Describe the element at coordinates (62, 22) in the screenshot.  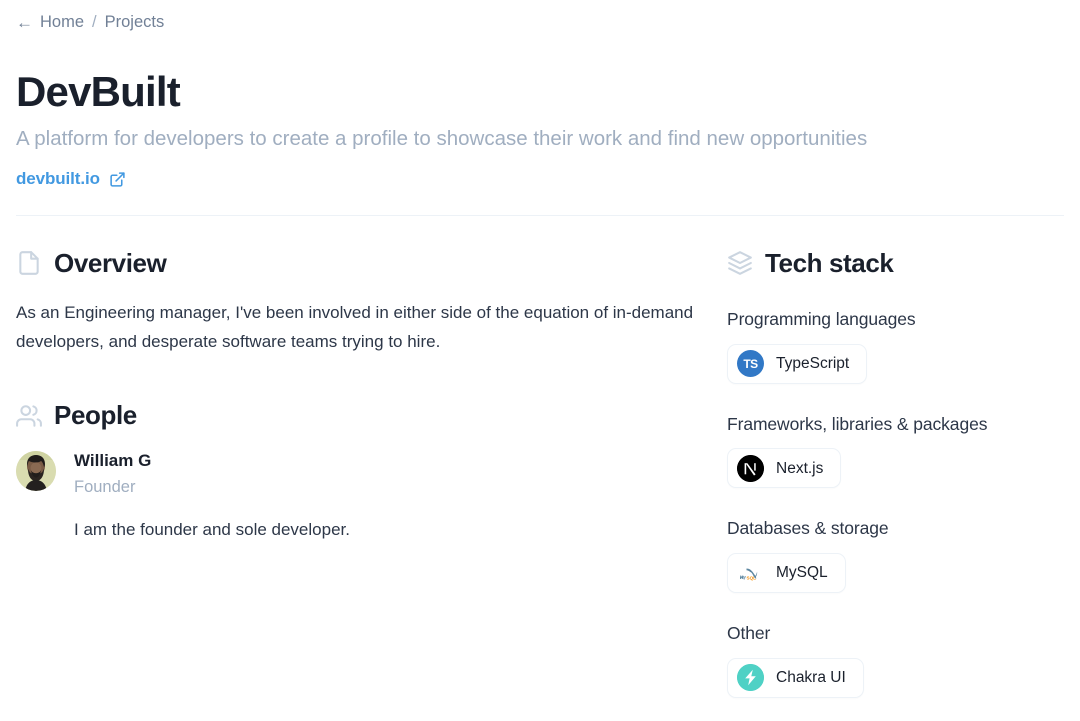
I see `breadcrumb-link-home: Home` at that location.